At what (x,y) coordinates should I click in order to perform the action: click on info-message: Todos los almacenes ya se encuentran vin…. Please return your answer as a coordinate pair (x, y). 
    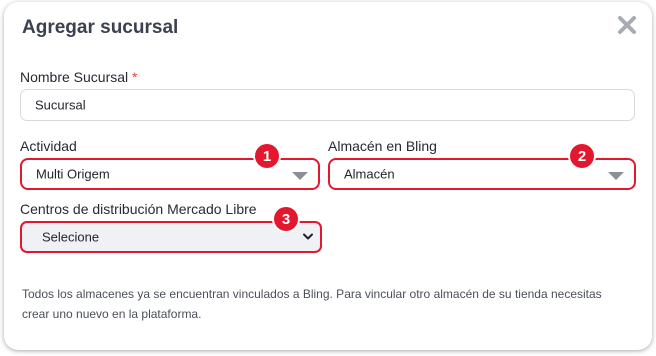
    Looking at the image, I should click on (312, 304).